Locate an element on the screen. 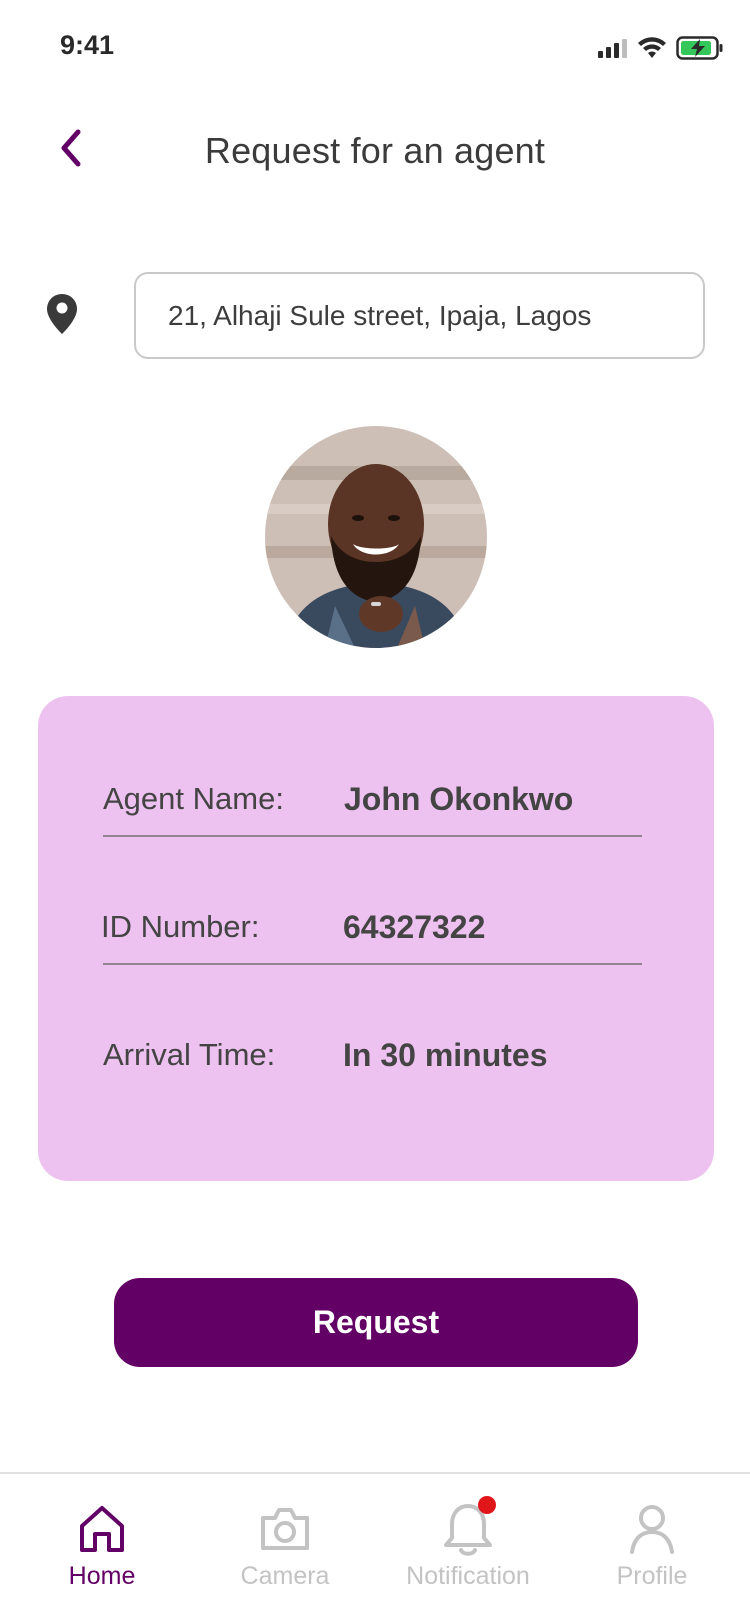 Image resolution: width=750 pixels, height=1624 pixels. agent-name-label: Agent Name: is located at coordinates (193, 798).